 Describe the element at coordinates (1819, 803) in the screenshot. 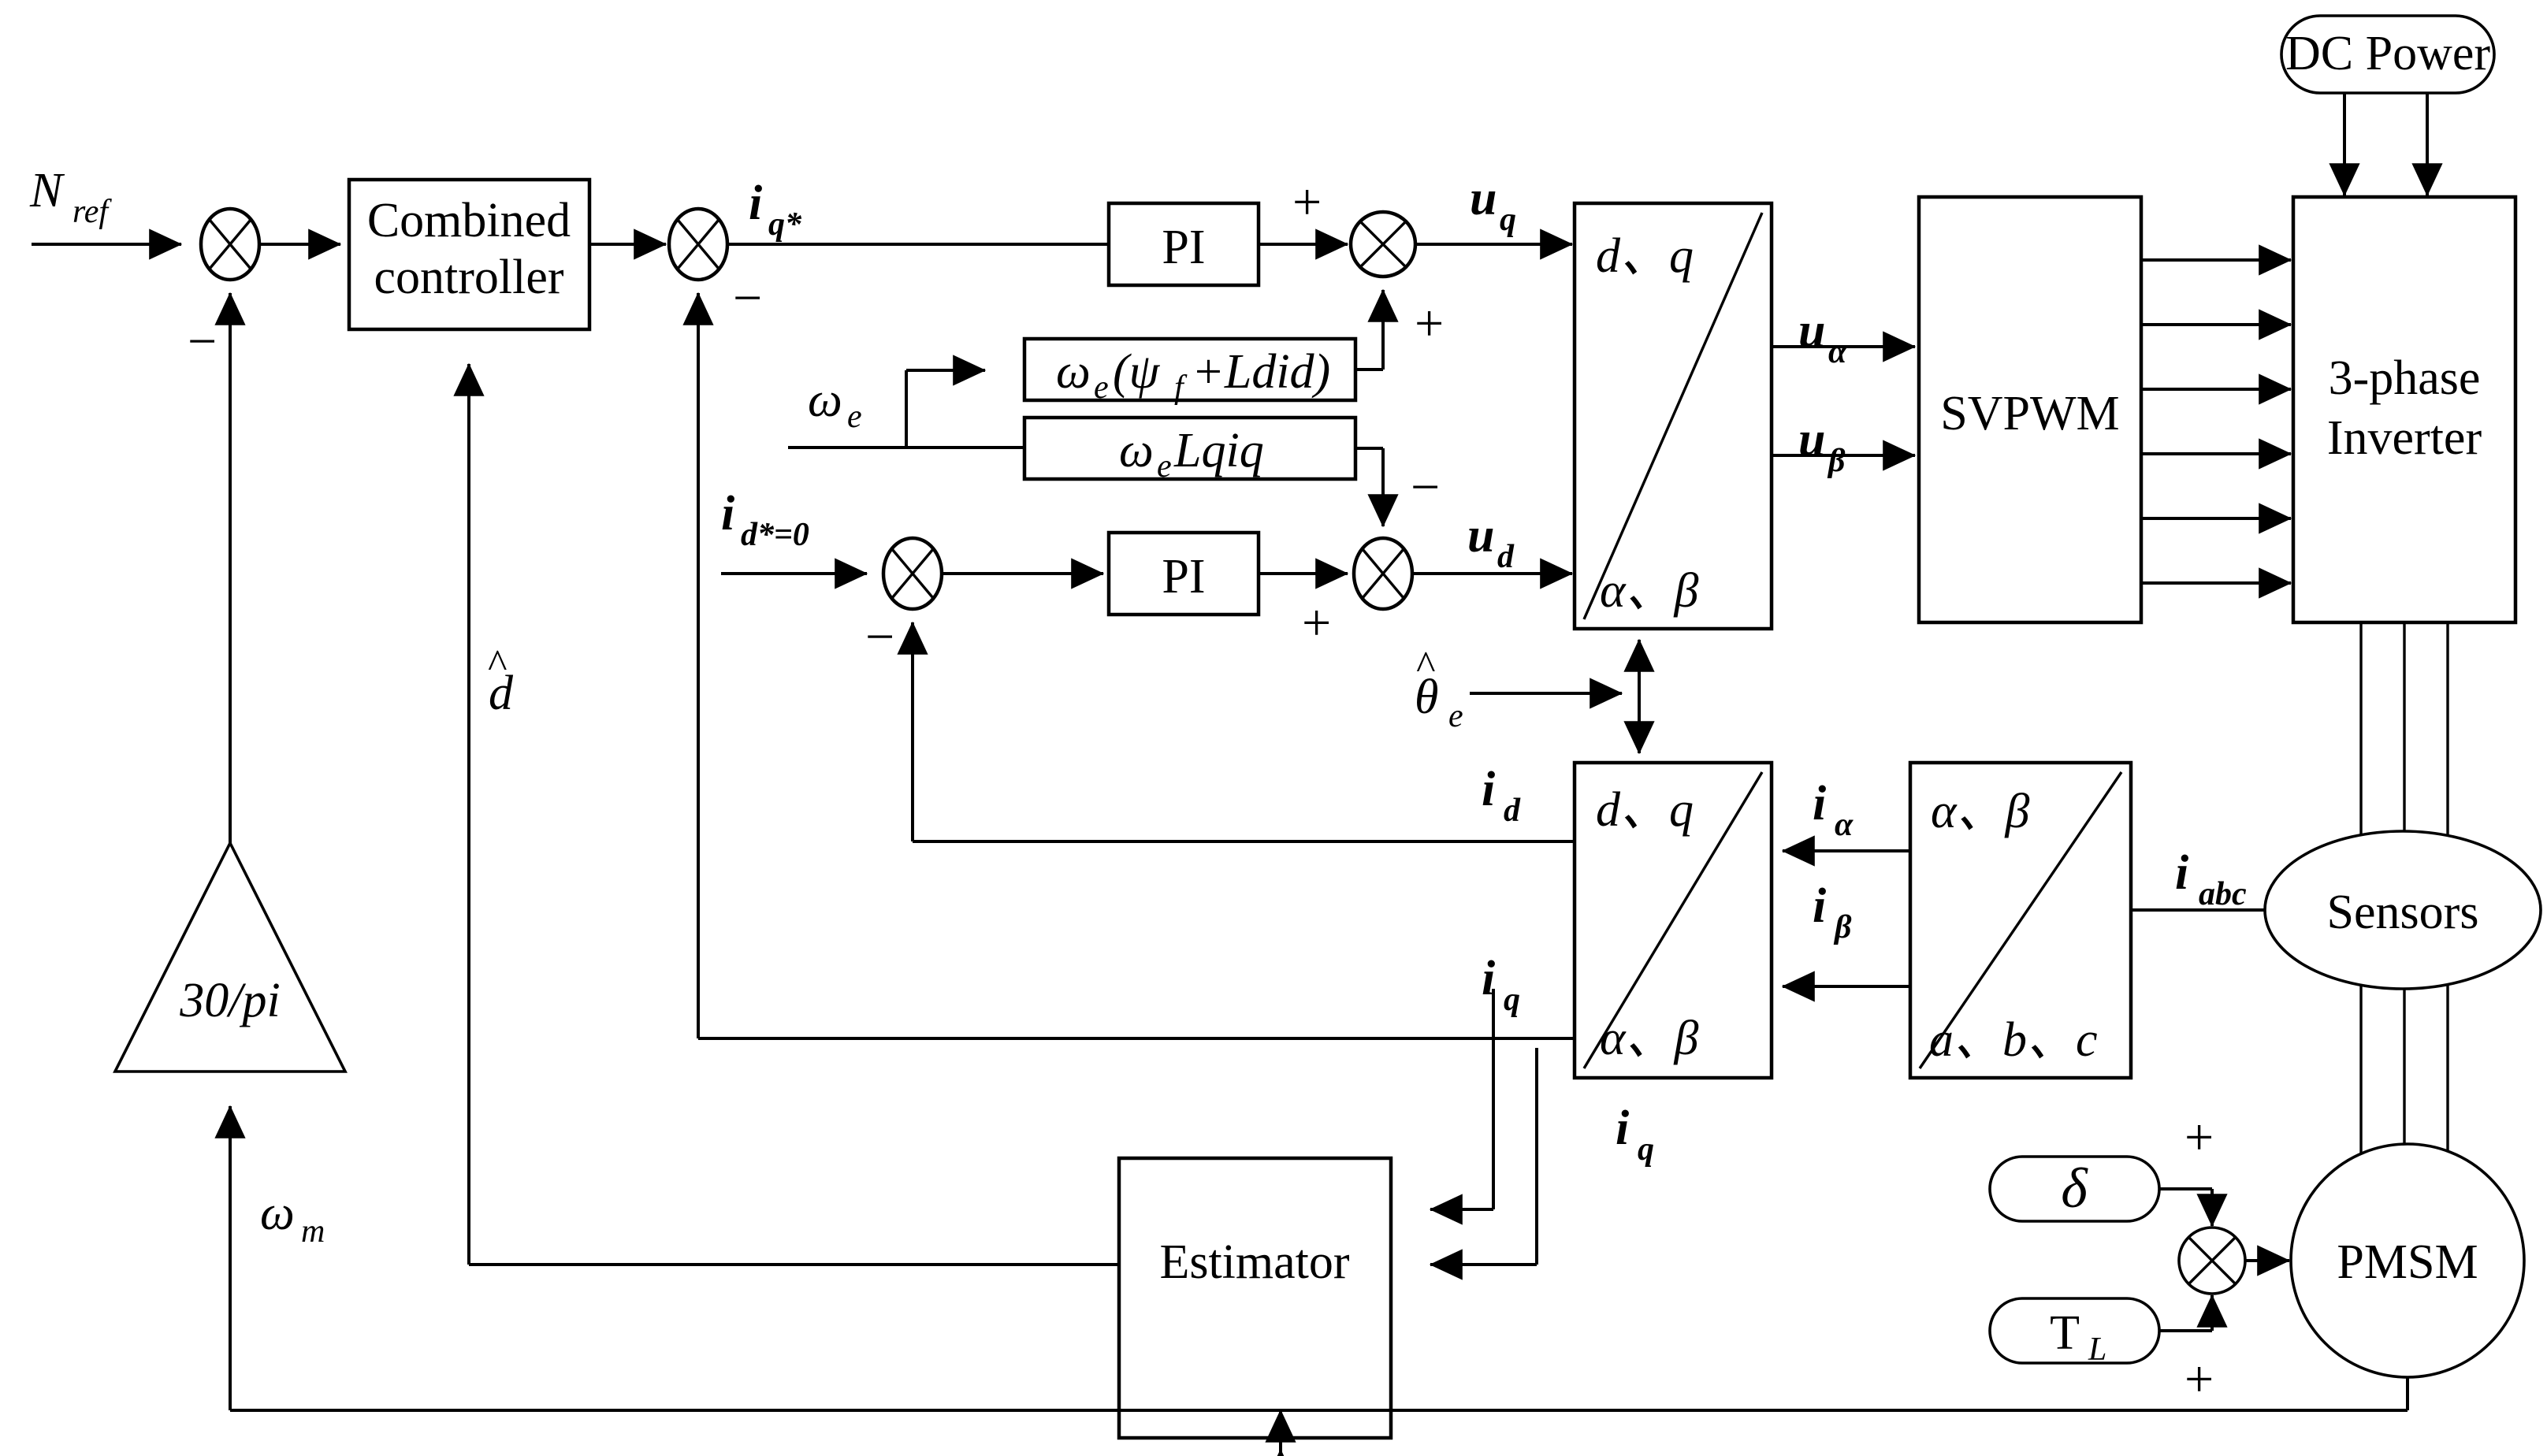

I see `label-i-alpha: i` at that location.